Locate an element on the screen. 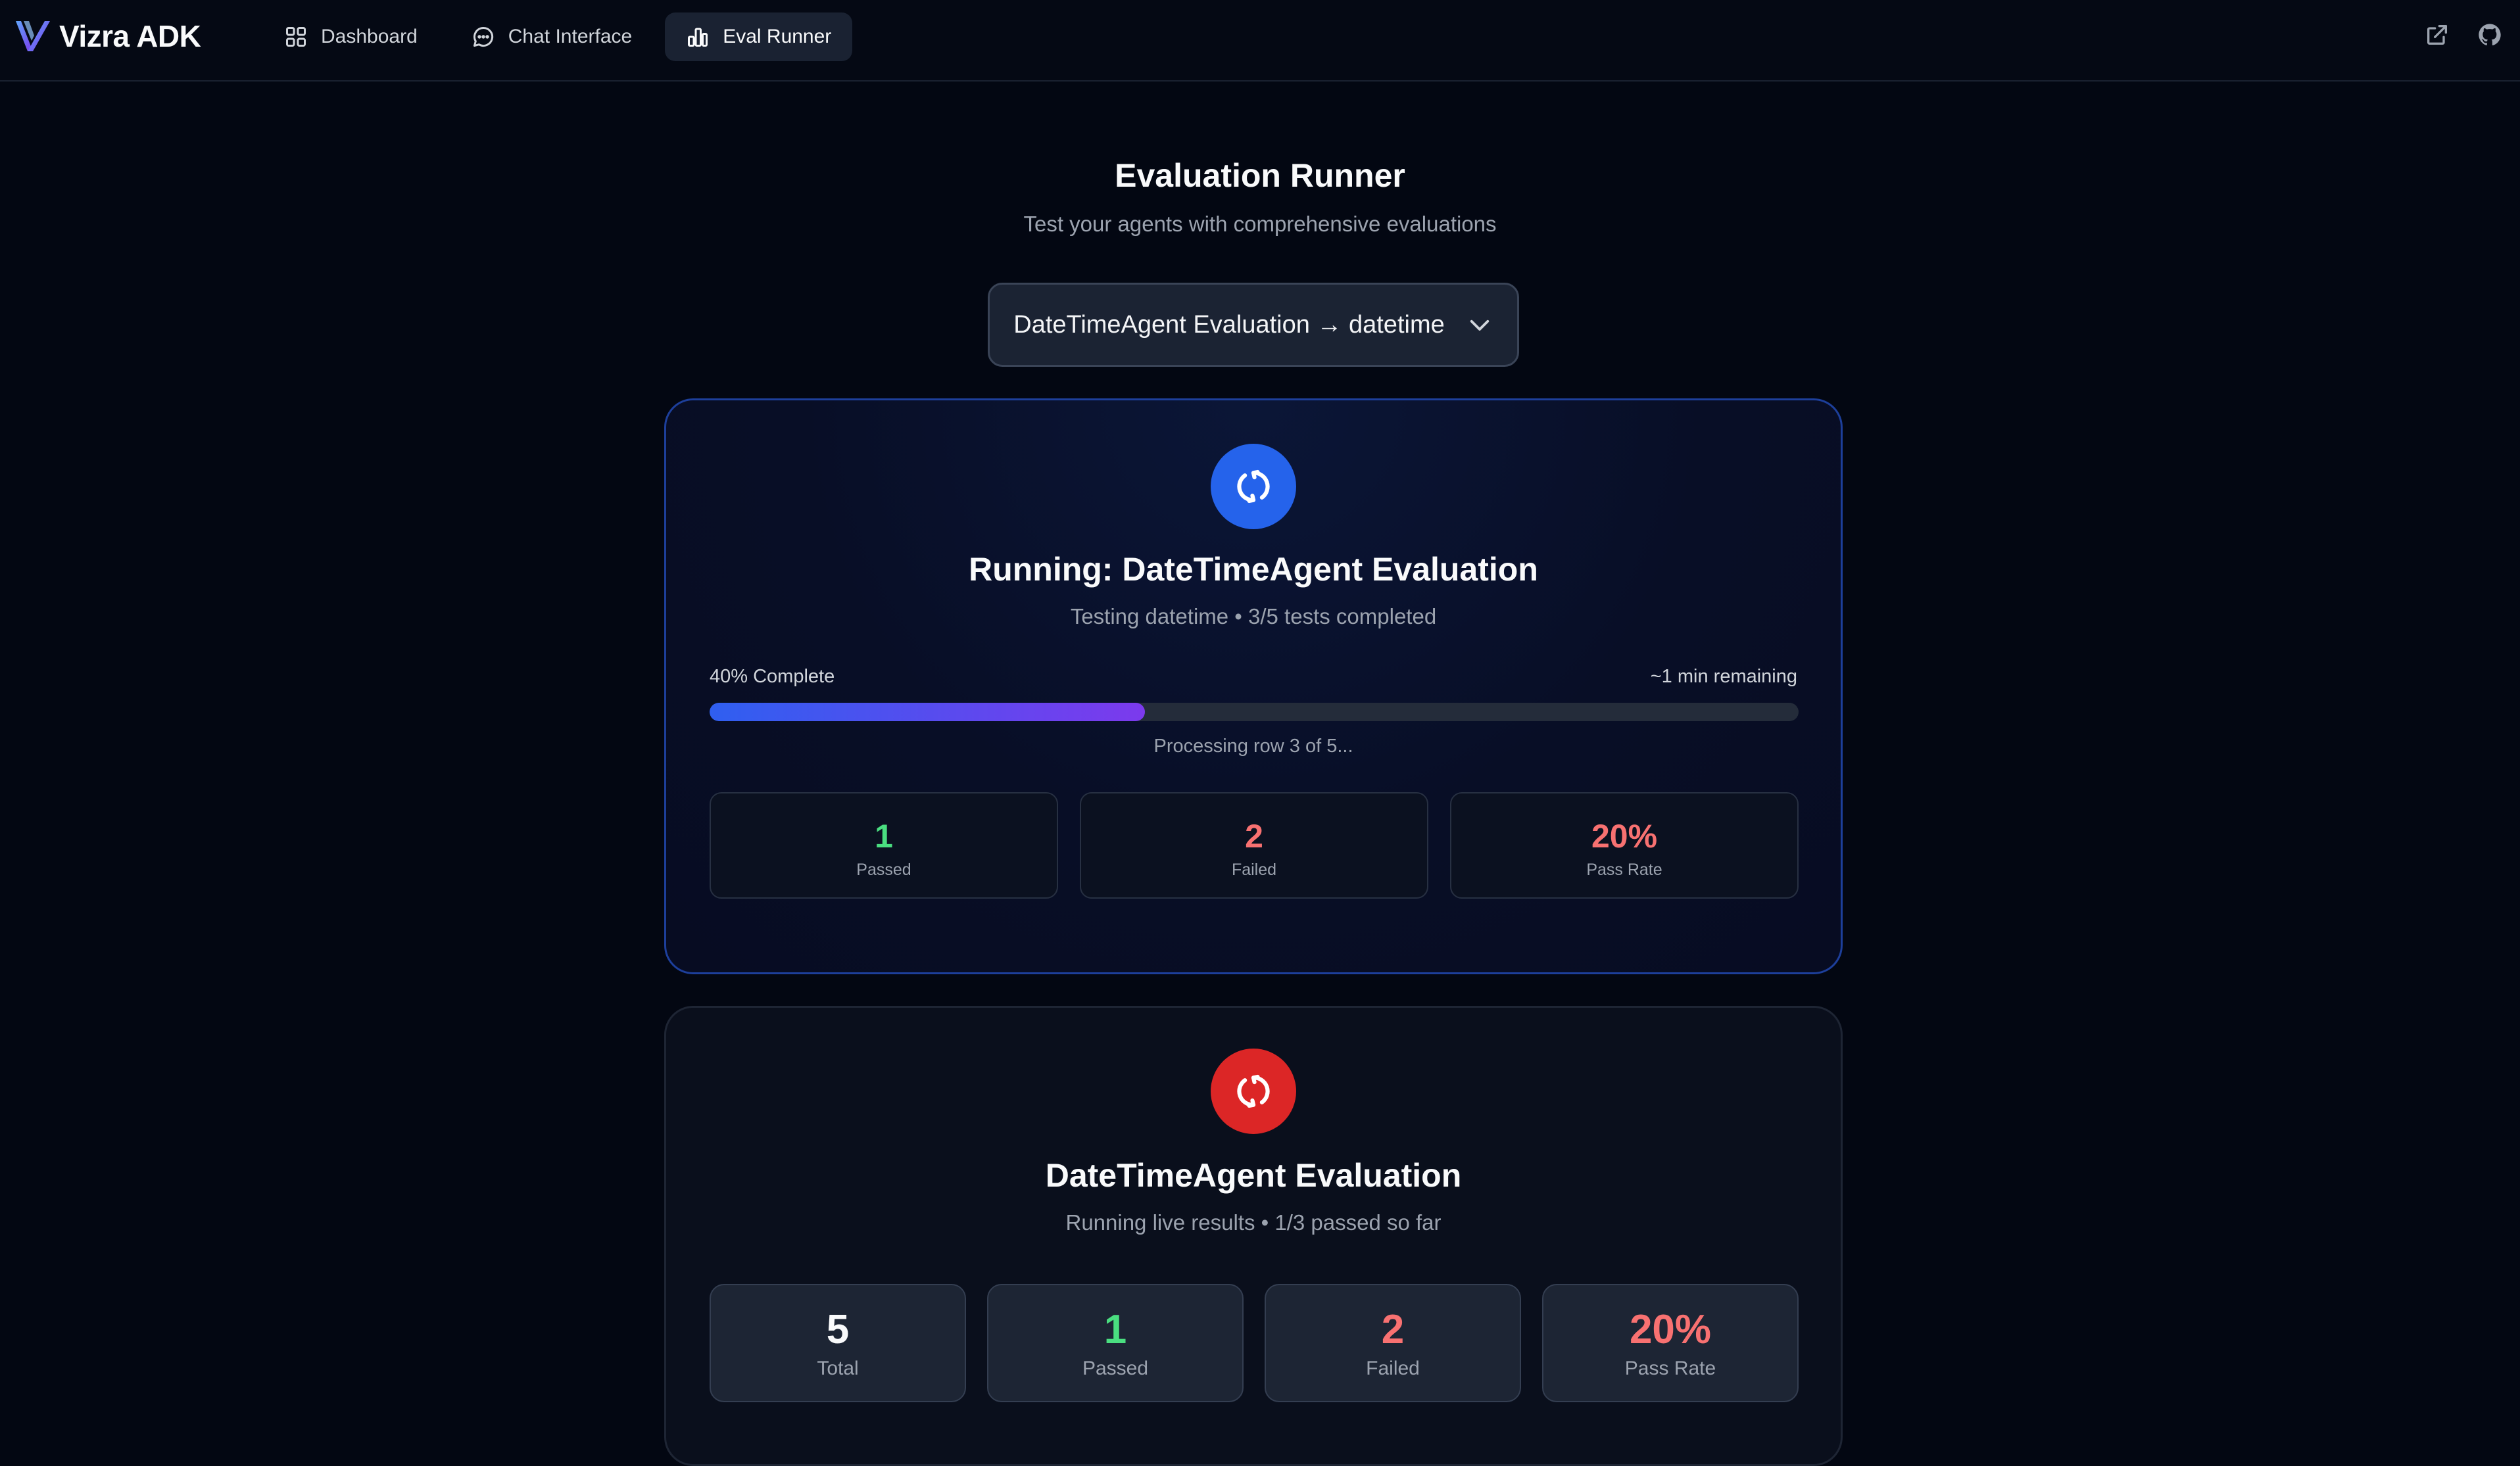 The width and height of the screenshot is (2520, 1466). nav-eval-runner: Eval Runner is located at coordinates (759, 36).